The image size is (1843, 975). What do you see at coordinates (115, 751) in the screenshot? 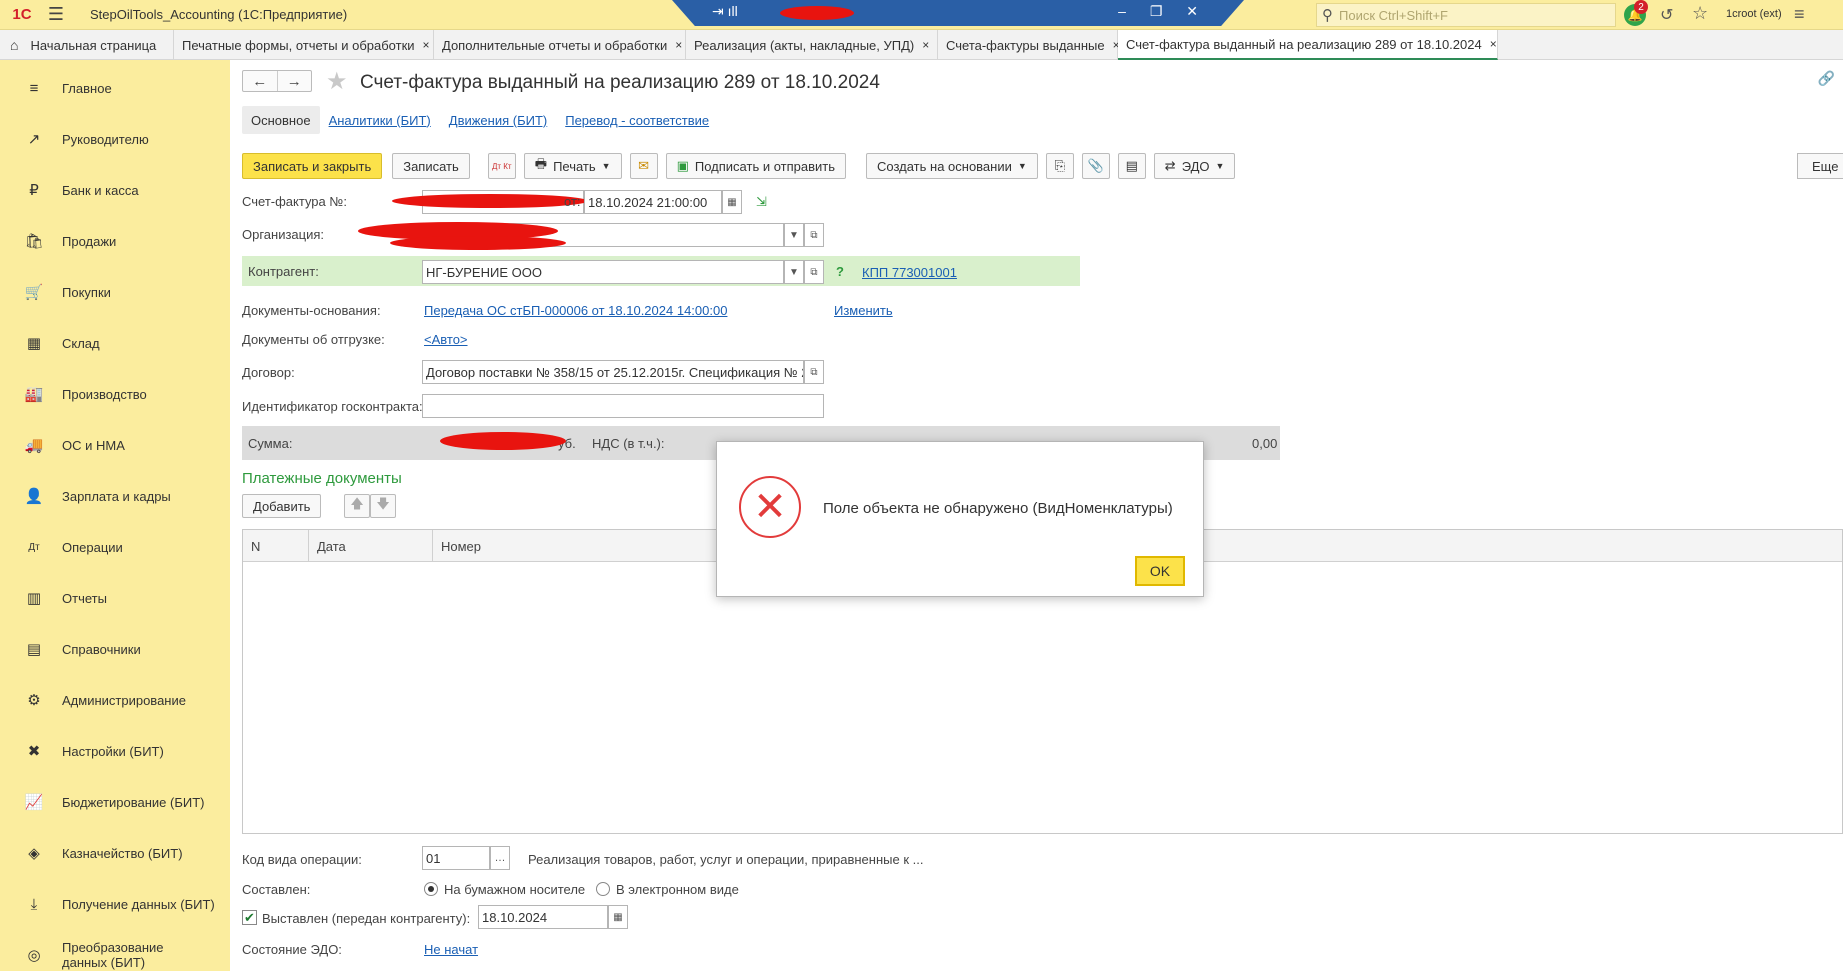
I see `sidebar-item-settings-bit: ✖ Настройки (БИТ)` at bounding box center [115, 751].